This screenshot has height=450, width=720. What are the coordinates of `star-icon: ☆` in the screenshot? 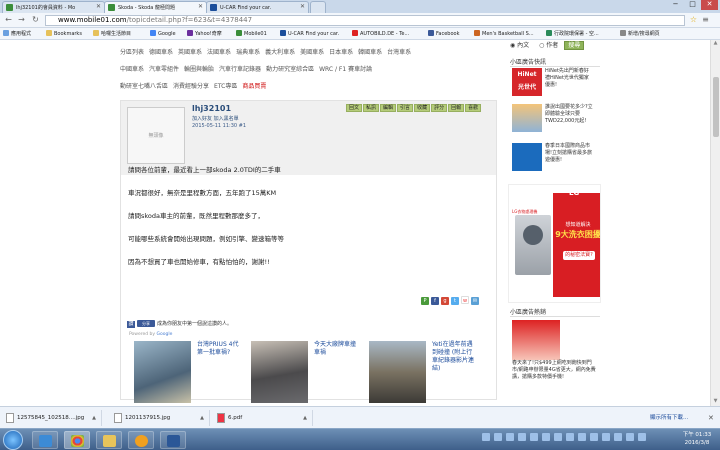 It's located at (693, 20).